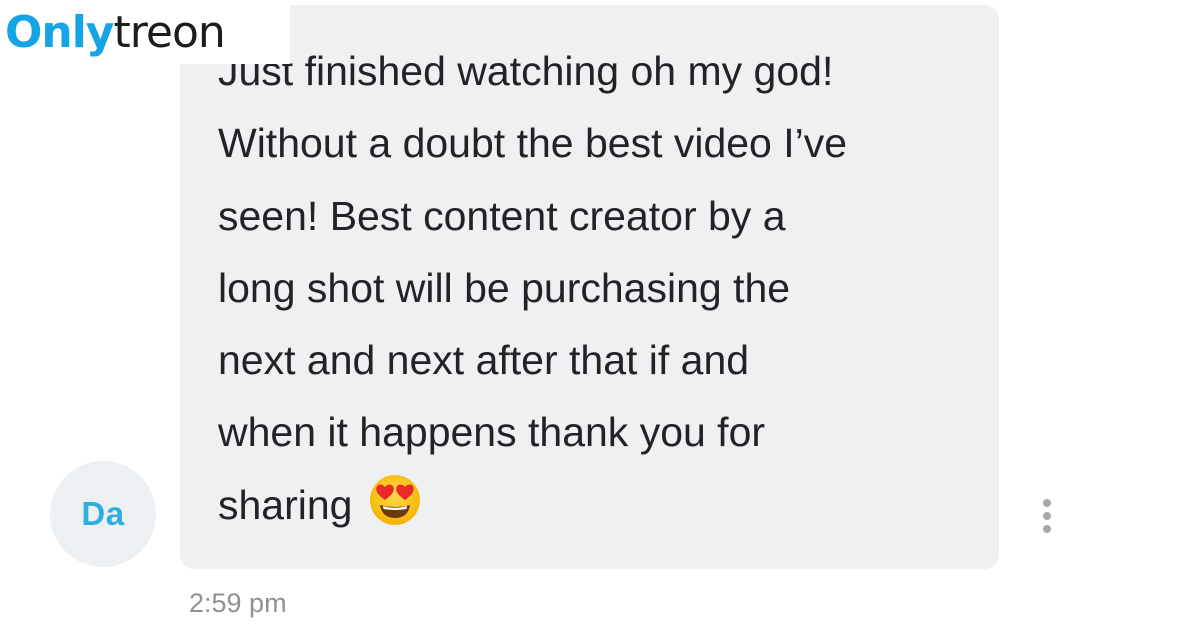 The image size is (1179, 643). Describe the element at coordinates (169, 32) in the screenshot. I see `watermark-part-treon: treon` at that location.